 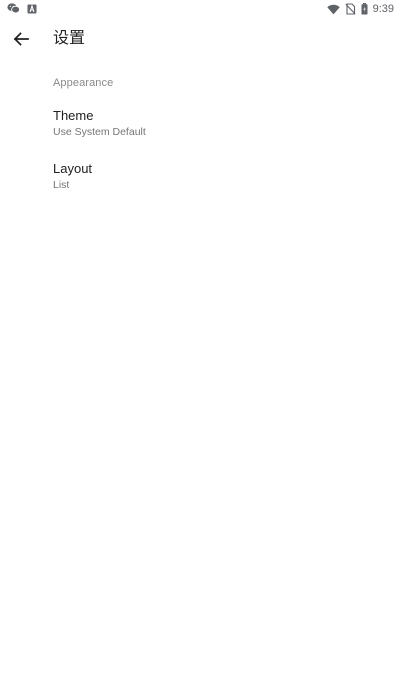 What do you see at coordinates (383, 9) in the screenshot?
I see `status-time: 9:39` at bounding box center [383, 9].